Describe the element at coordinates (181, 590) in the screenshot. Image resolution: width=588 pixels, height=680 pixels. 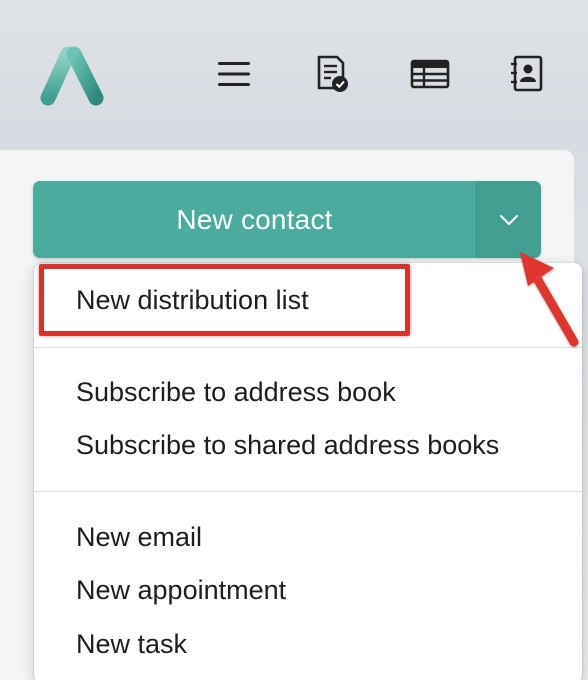
I see `menu-item-new-appointment: New appointment` at that location.